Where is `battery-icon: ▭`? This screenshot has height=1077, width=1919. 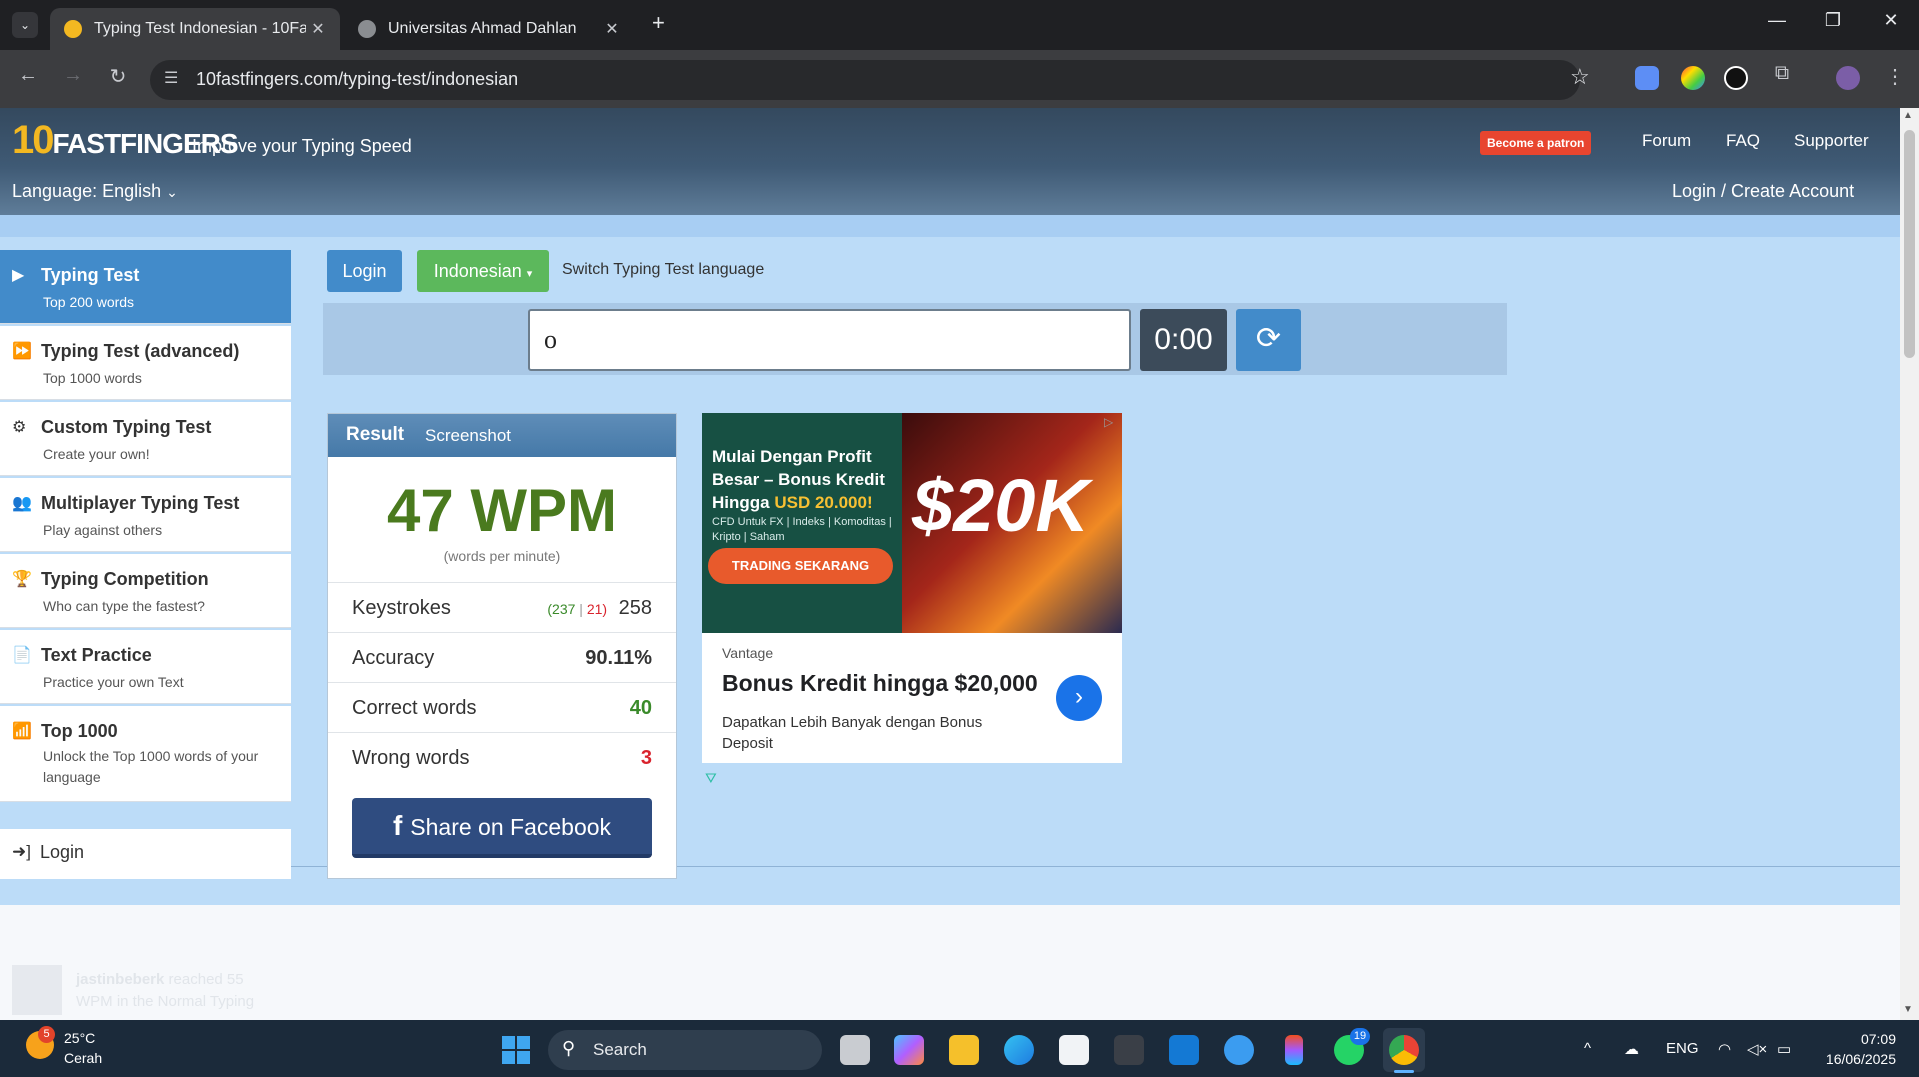 battery-icon: ▭ is located at coordinates (1784, 1049).